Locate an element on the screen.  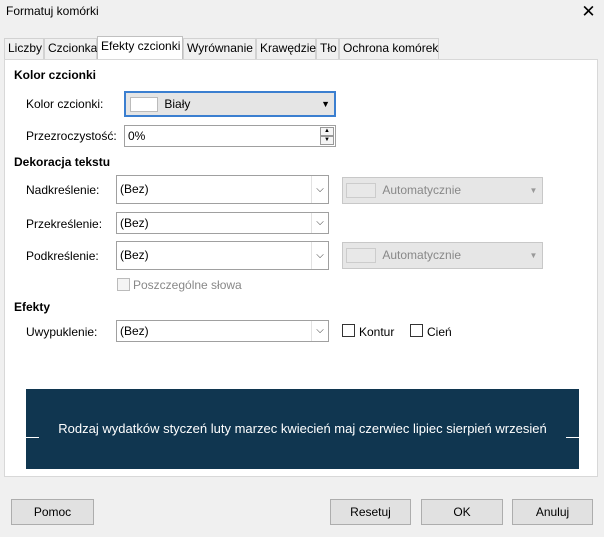
tab-alignment: Wyrównanie is located at coordinates (219, 48).